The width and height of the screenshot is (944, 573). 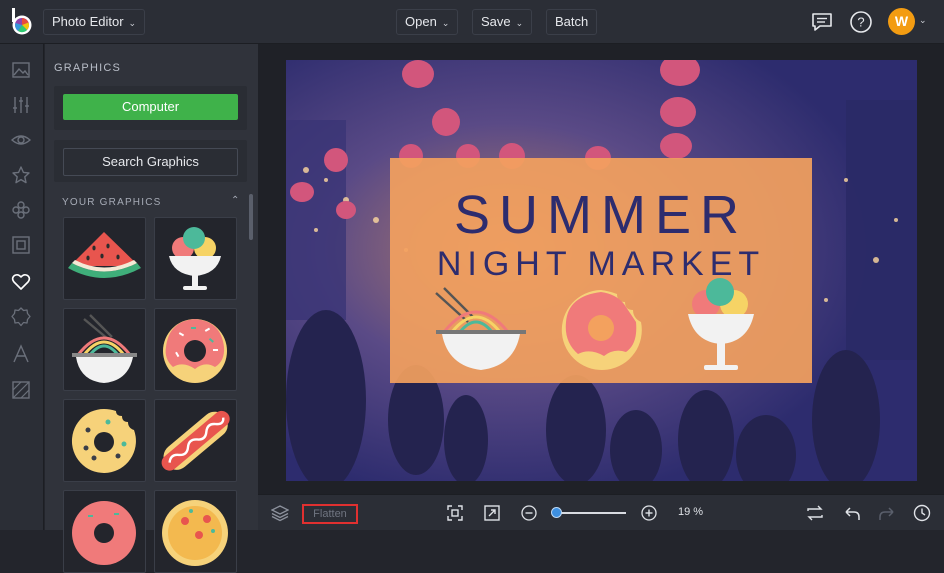 I want to click on graphic-pink-donut, so click(x=195, y=349).